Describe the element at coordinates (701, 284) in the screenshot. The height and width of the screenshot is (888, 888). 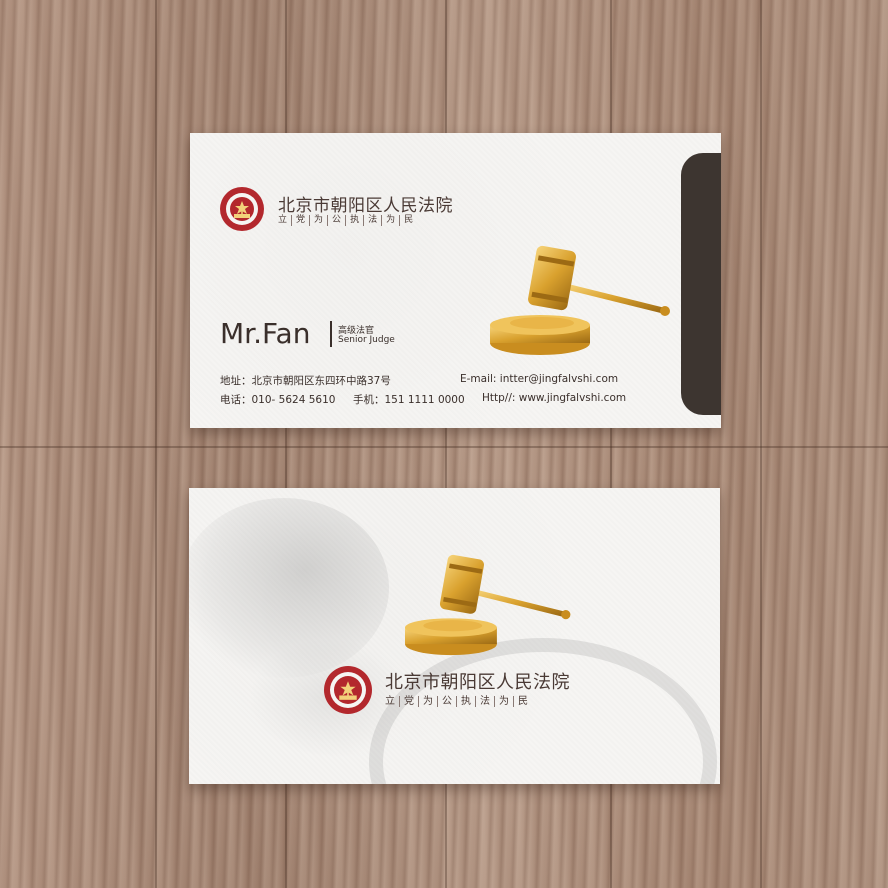
I see `dark-side-tab` at that location.